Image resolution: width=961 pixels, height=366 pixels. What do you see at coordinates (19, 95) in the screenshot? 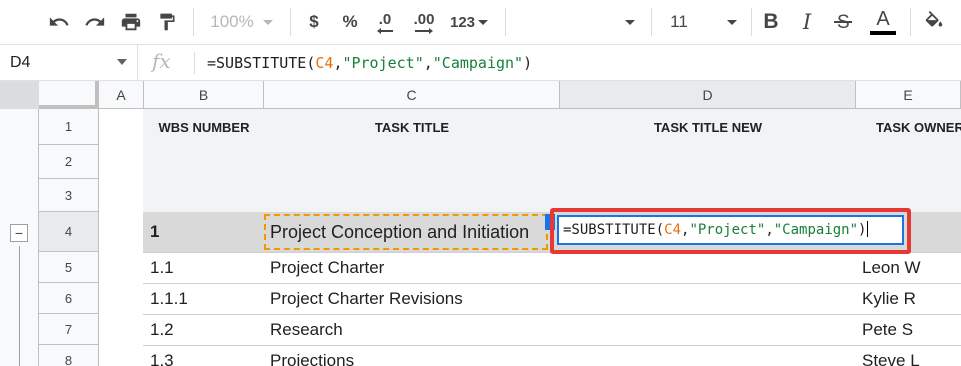
I see `gutter-header` at bounding box center [19, 95].